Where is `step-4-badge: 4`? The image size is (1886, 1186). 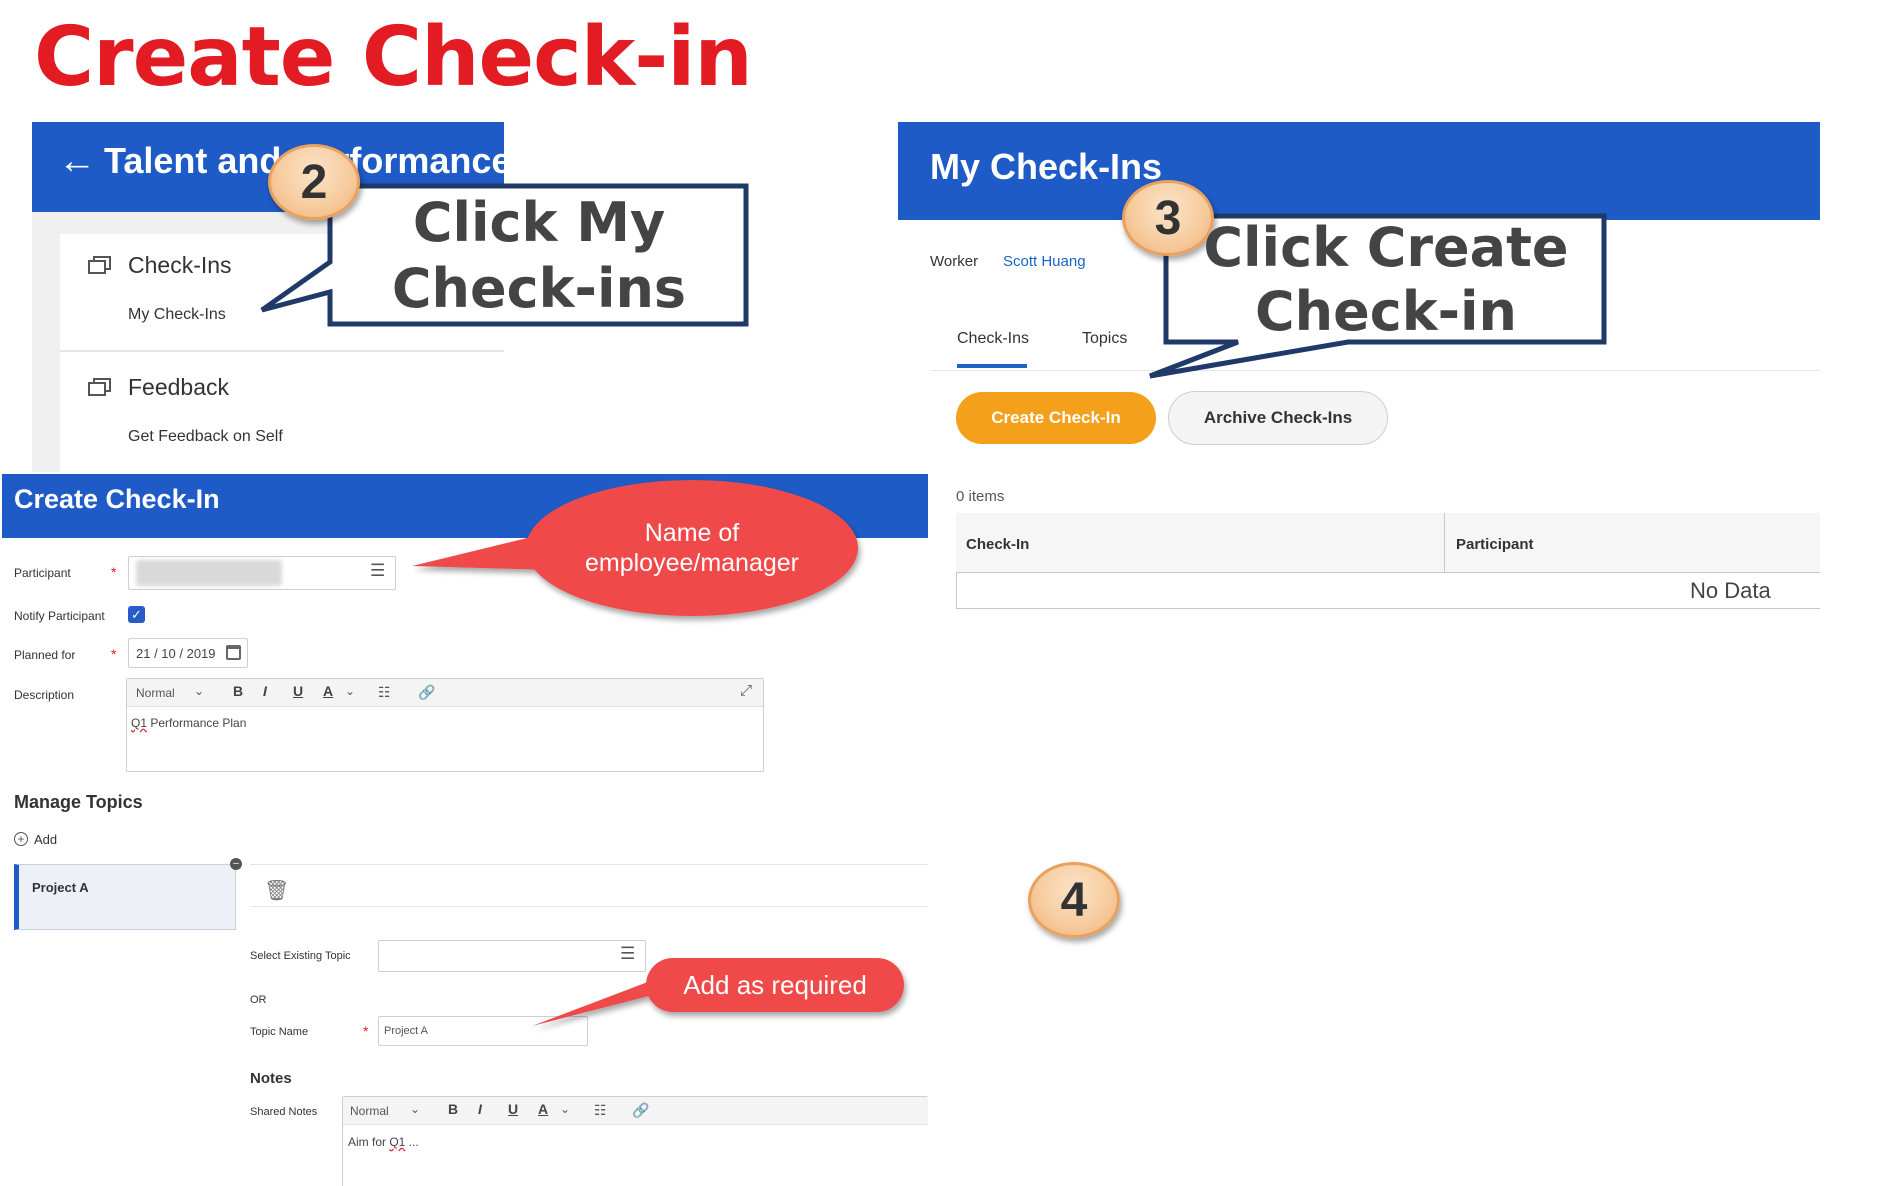 step-4-badge: 4 is located at coordinates (1074, 900).